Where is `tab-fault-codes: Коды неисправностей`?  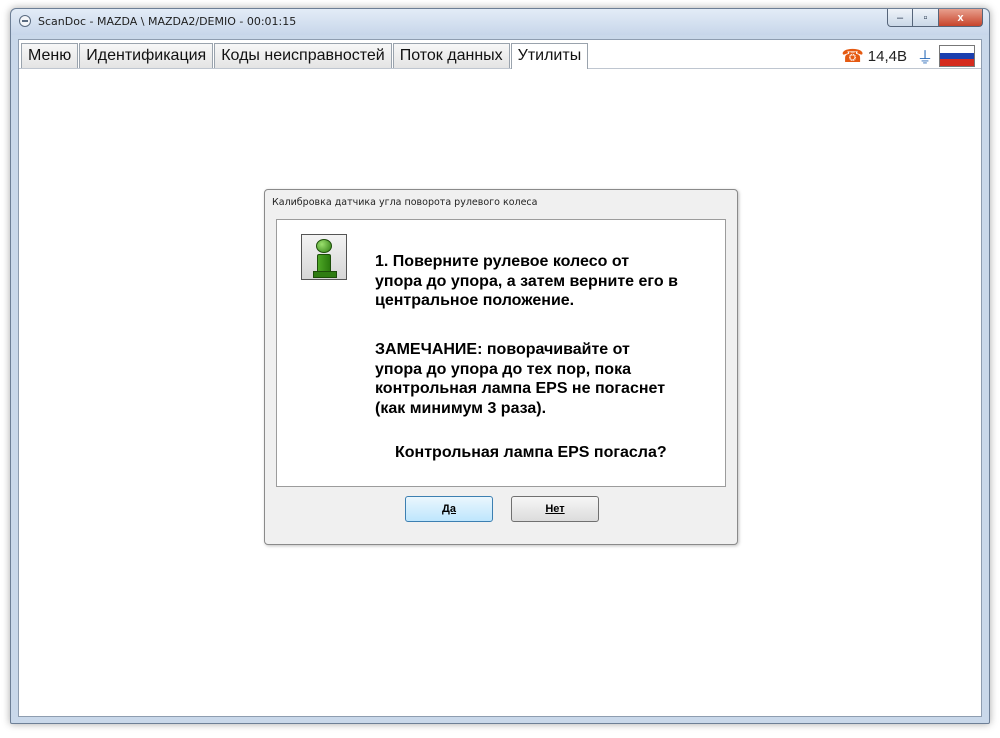
tab-fault-codes: Коды неисправностей is located at coordinates (303, 55).